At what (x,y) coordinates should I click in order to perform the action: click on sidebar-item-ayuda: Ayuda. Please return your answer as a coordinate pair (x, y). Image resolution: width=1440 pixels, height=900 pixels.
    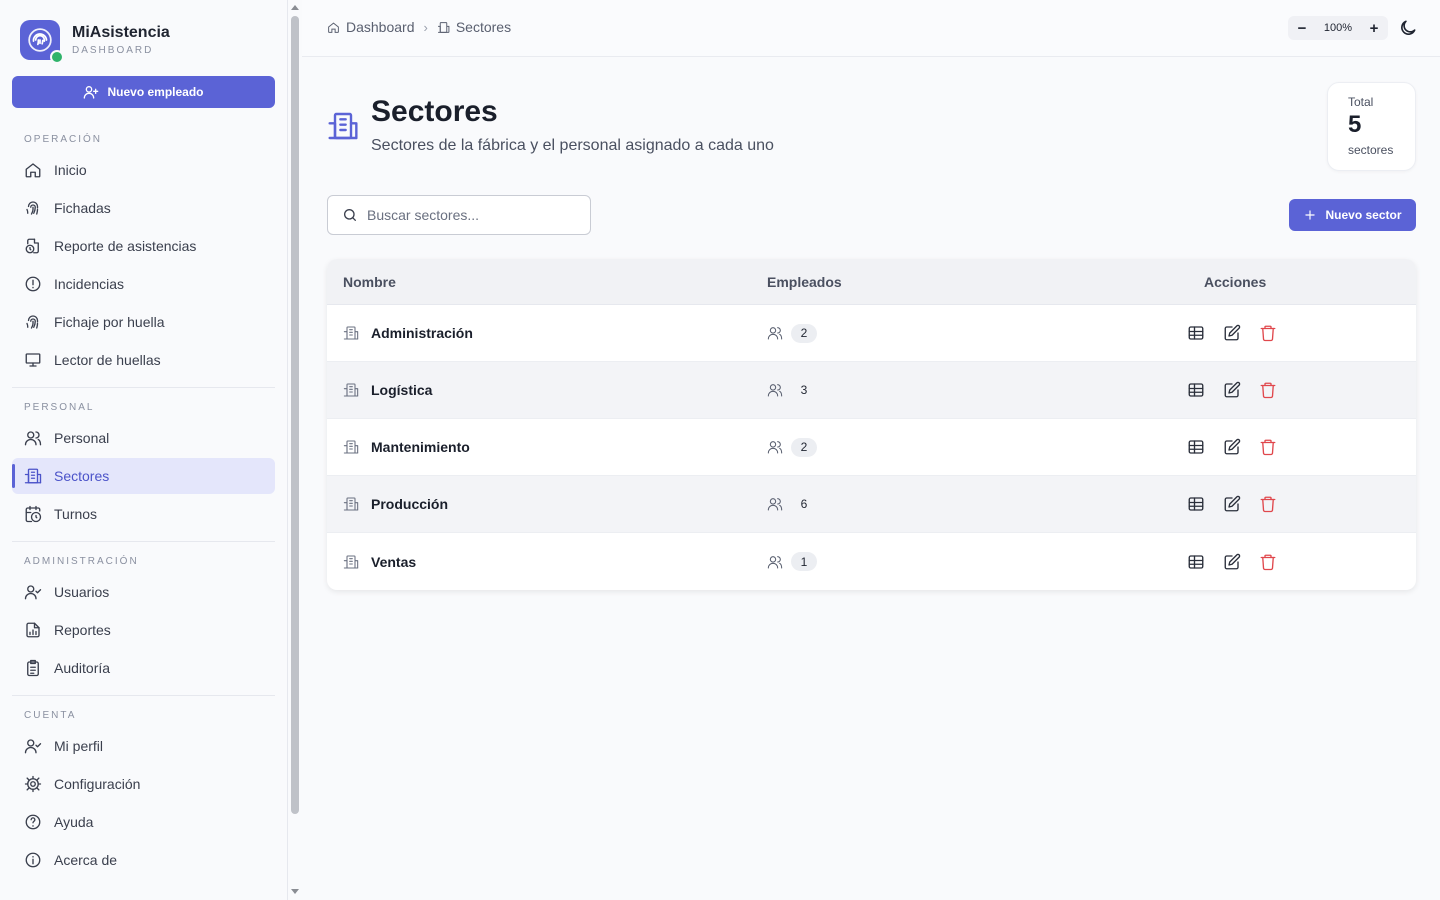
    Looking at the image, I should click on (143, 822).